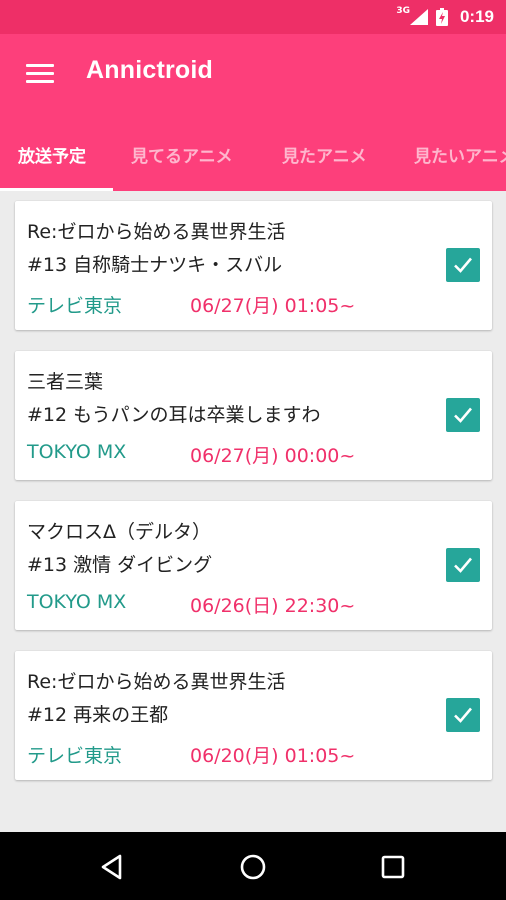 Image resolution: width=506 pixels, height=900 pixels. I want to click on tab-broadcast-schedule: 放送予定, so click(52, 154).